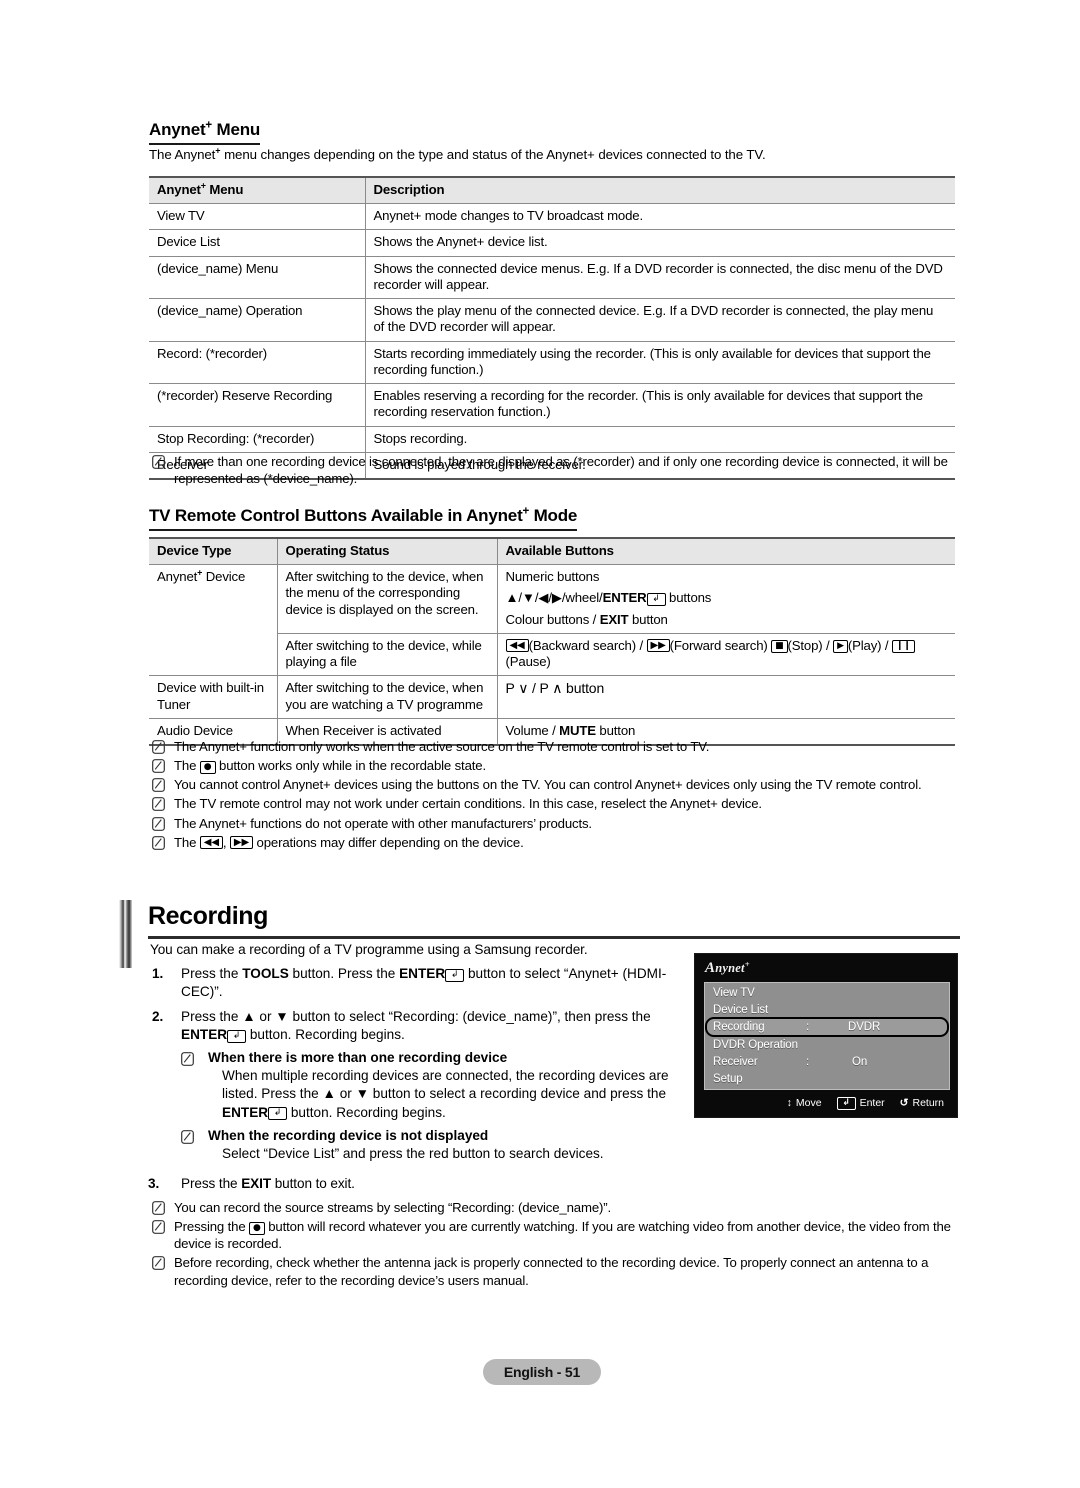 Image resolution: width=1080 pixels, height=1488 pixels. Describe the element at coordinates (904, 1103) in the screenshot. I see `return-icon: ↺` at that location.